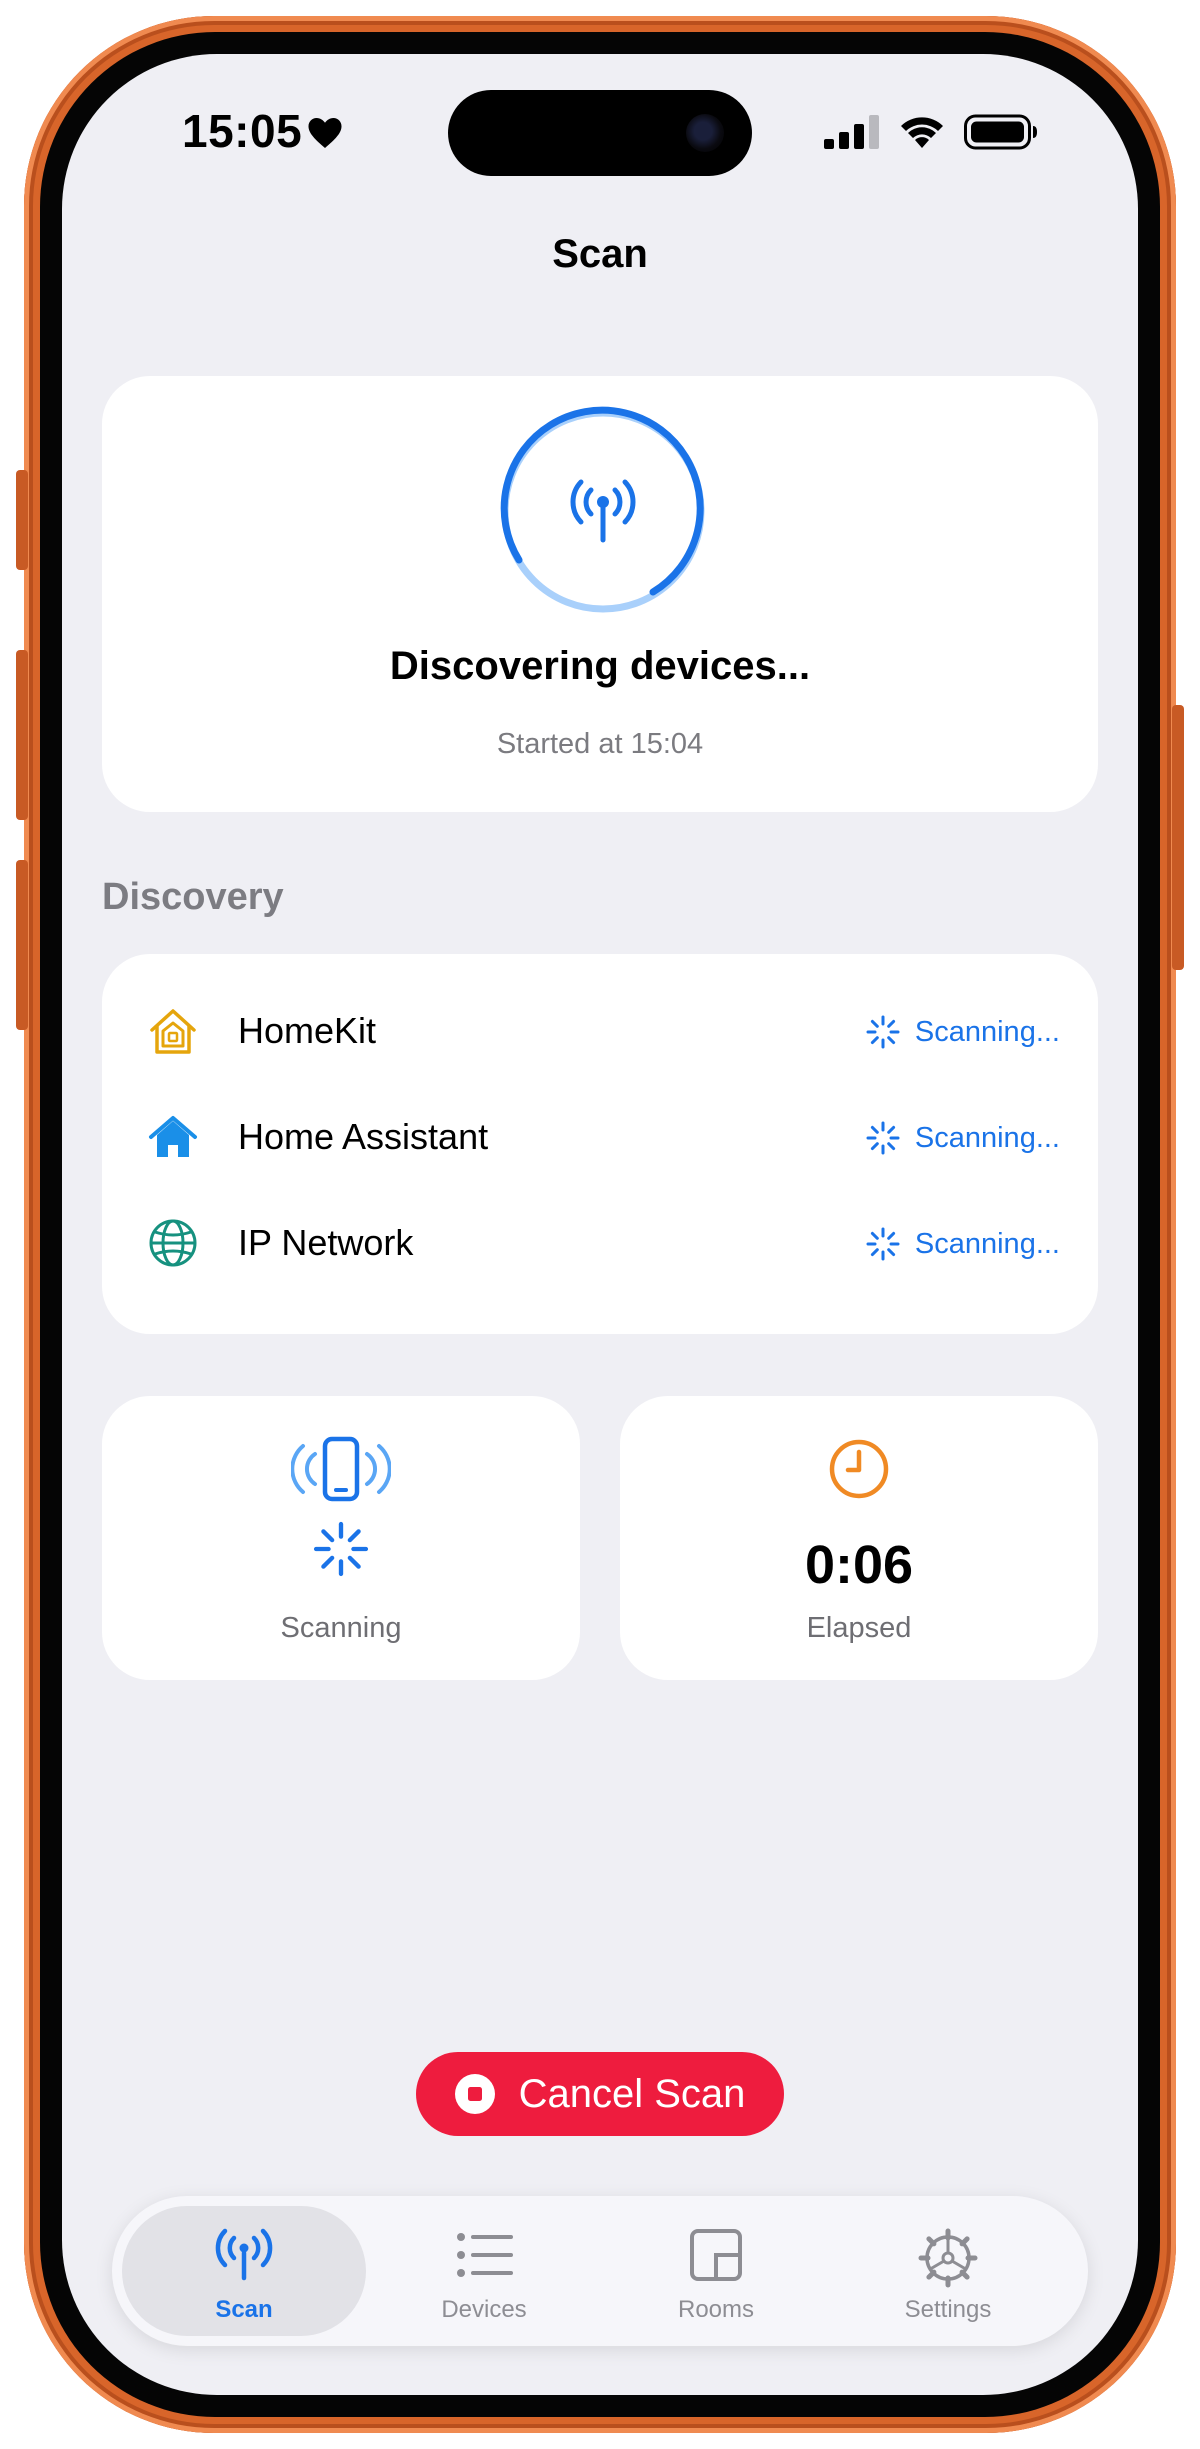 Image resolution: width=1200 pixels, height=2449 pixels. I want to click on discovery-label: HomeKit, so click(307, 1030).